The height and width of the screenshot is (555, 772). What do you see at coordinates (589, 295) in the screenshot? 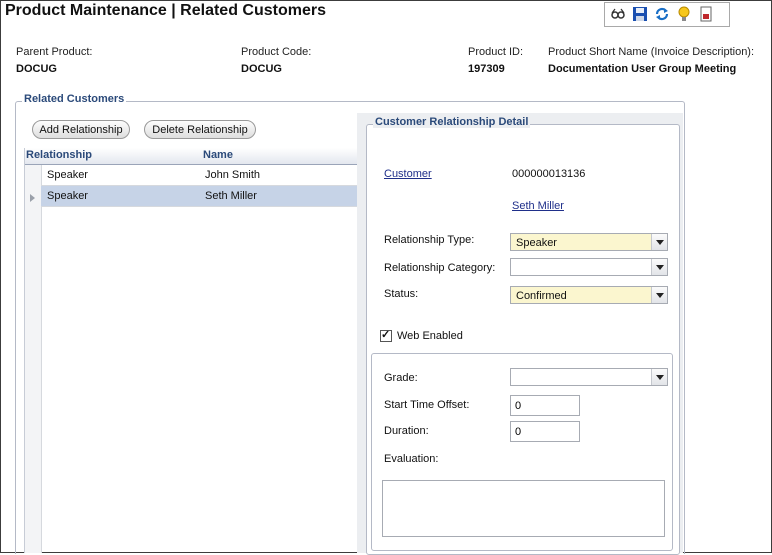
I see `status-dropdown: Confirmed` at bounding box center [589, 295].